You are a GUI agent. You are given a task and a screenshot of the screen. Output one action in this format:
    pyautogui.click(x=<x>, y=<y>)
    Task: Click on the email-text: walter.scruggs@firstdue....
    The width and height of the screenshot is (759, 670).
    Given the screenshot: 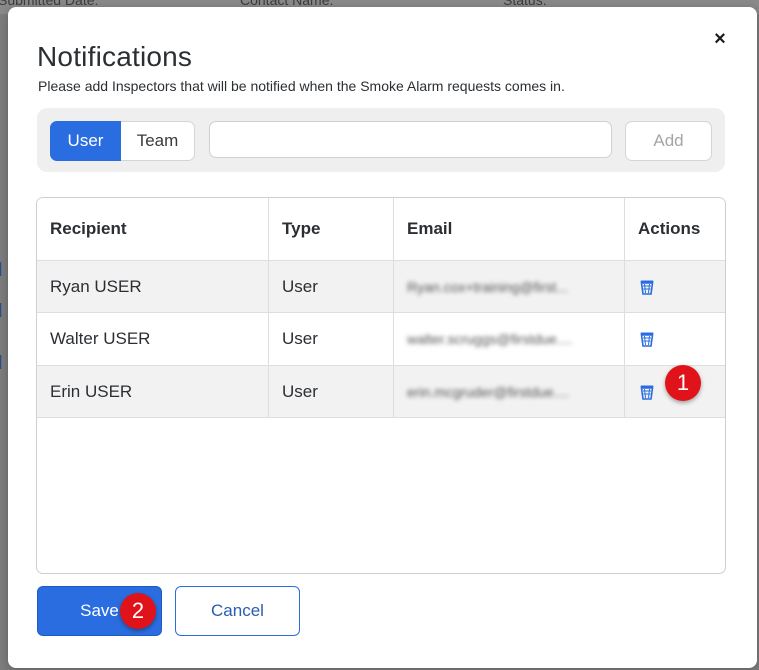 What is the action you would take?
    pyautogui.click(x=490, y=339)
    